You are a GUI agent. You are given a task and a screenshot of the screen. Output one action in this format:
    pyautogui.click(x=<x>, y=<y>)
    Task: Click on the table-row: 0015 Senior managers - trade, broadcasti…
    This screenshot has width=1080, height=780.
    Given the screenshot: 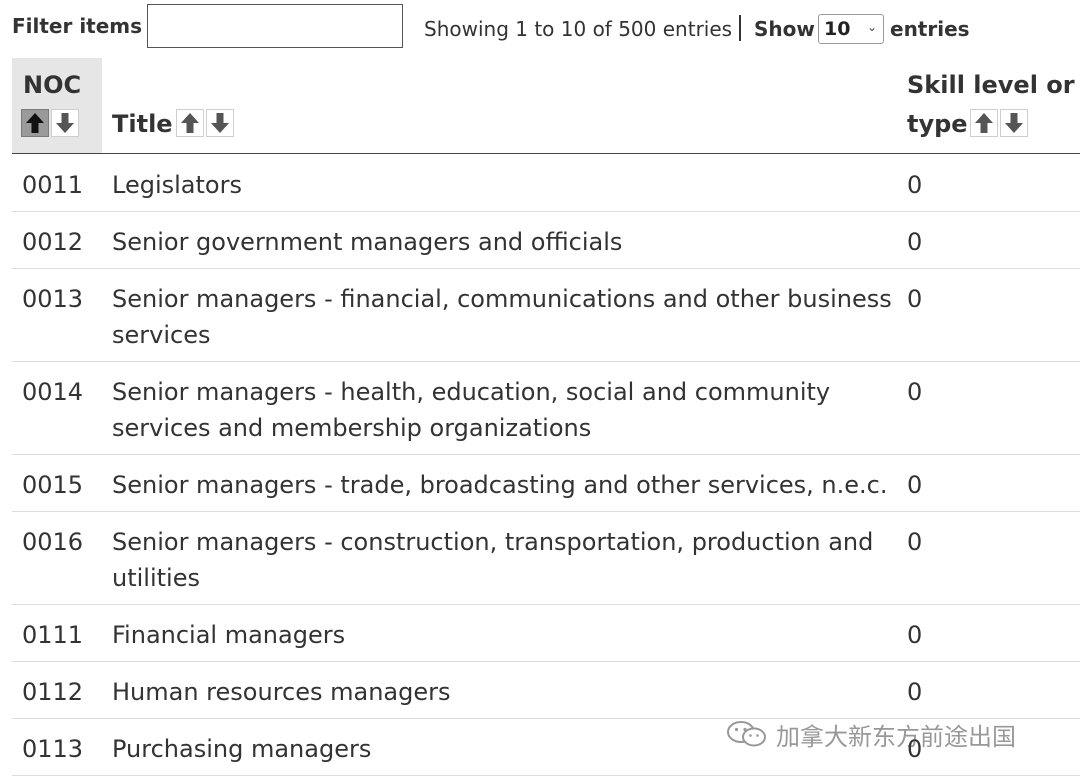 What is the action you would take?
    pyautogui.click(x=546, y=483)
    